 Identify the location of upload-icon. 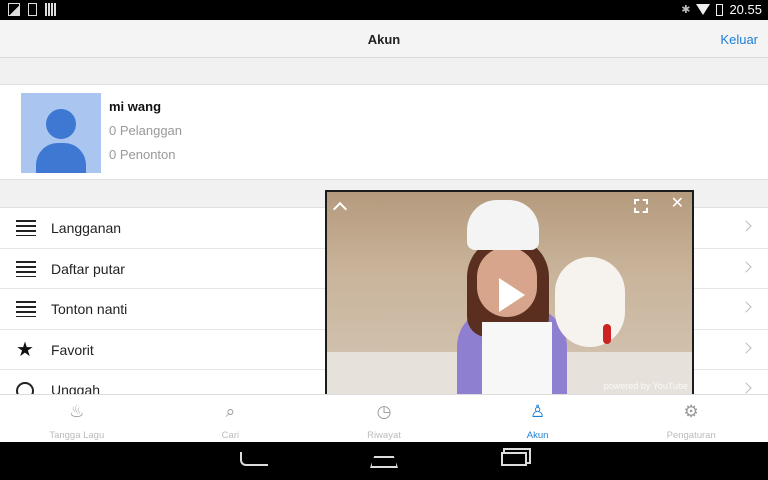
(25, 388).